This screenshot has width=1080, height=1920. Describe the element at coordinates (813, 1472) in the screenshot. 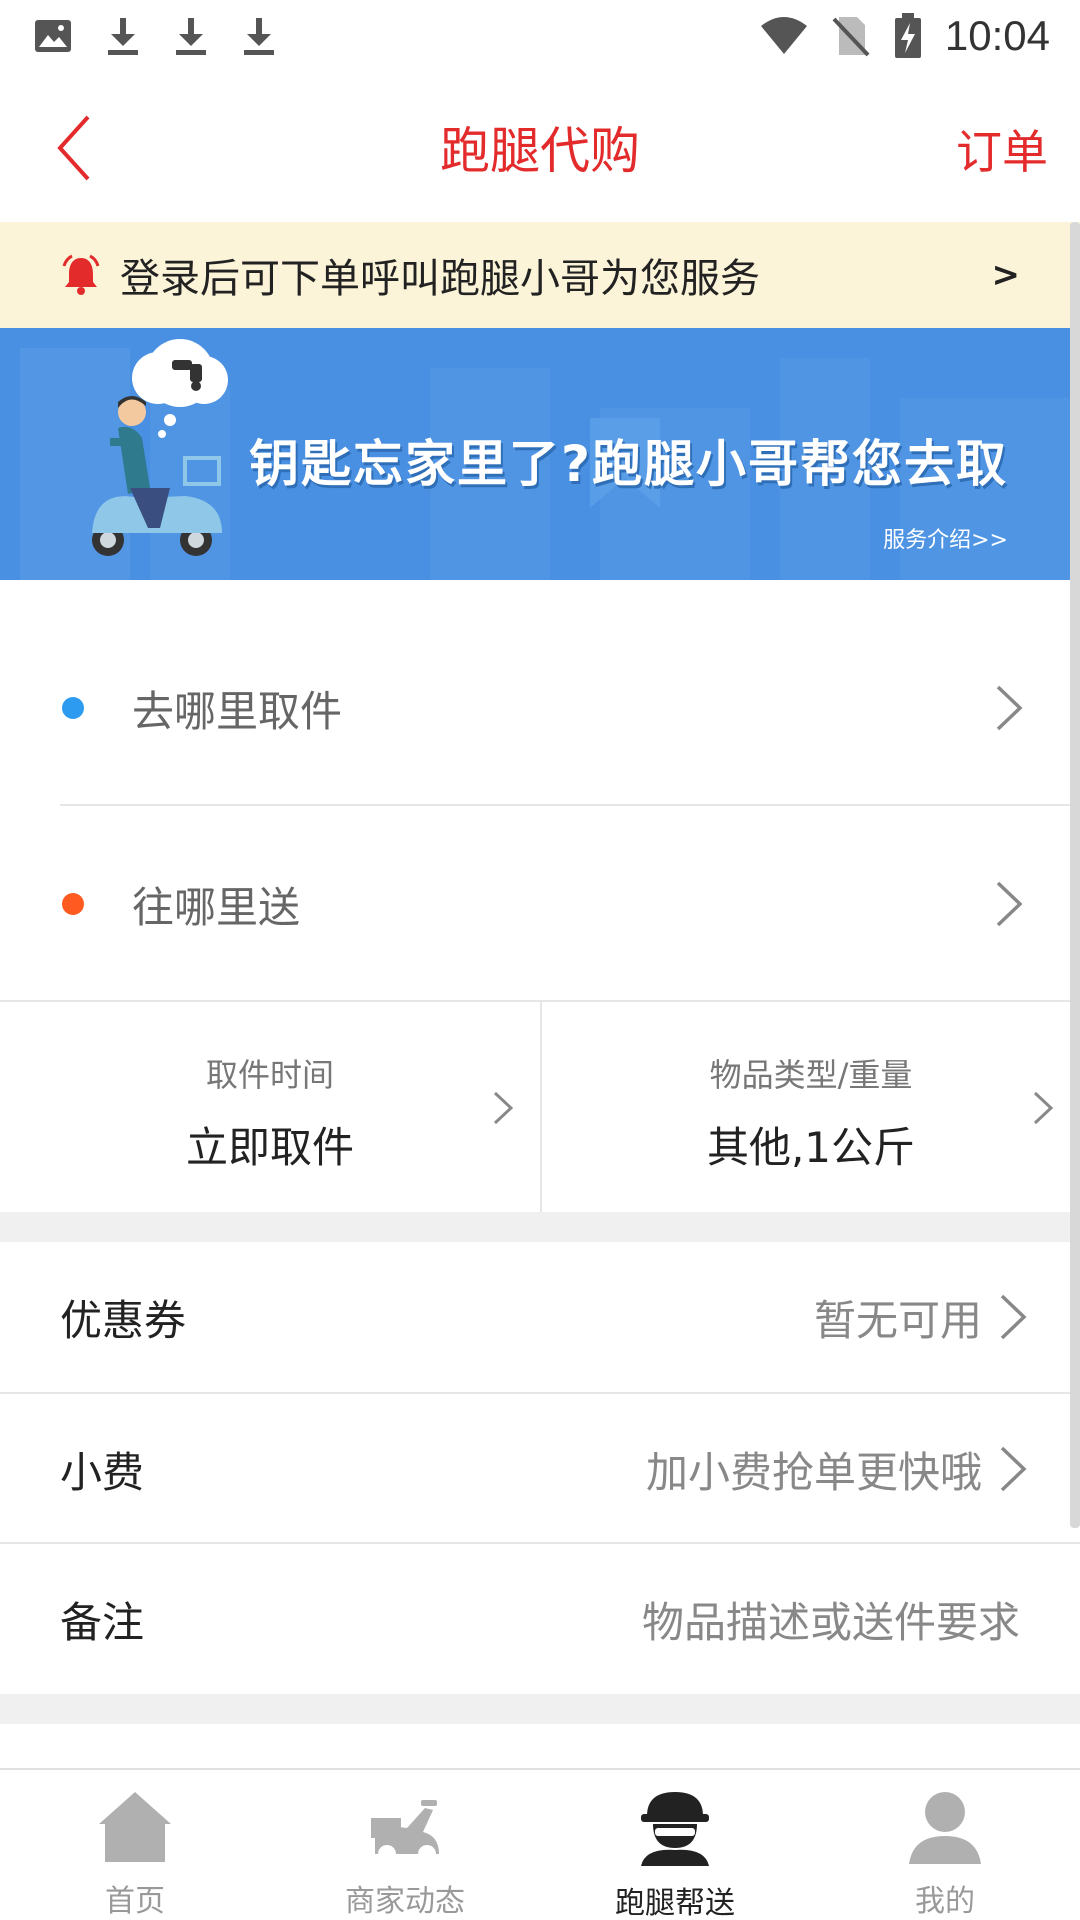

I see `tip-value: 加小费抢单更快哦` at that location.